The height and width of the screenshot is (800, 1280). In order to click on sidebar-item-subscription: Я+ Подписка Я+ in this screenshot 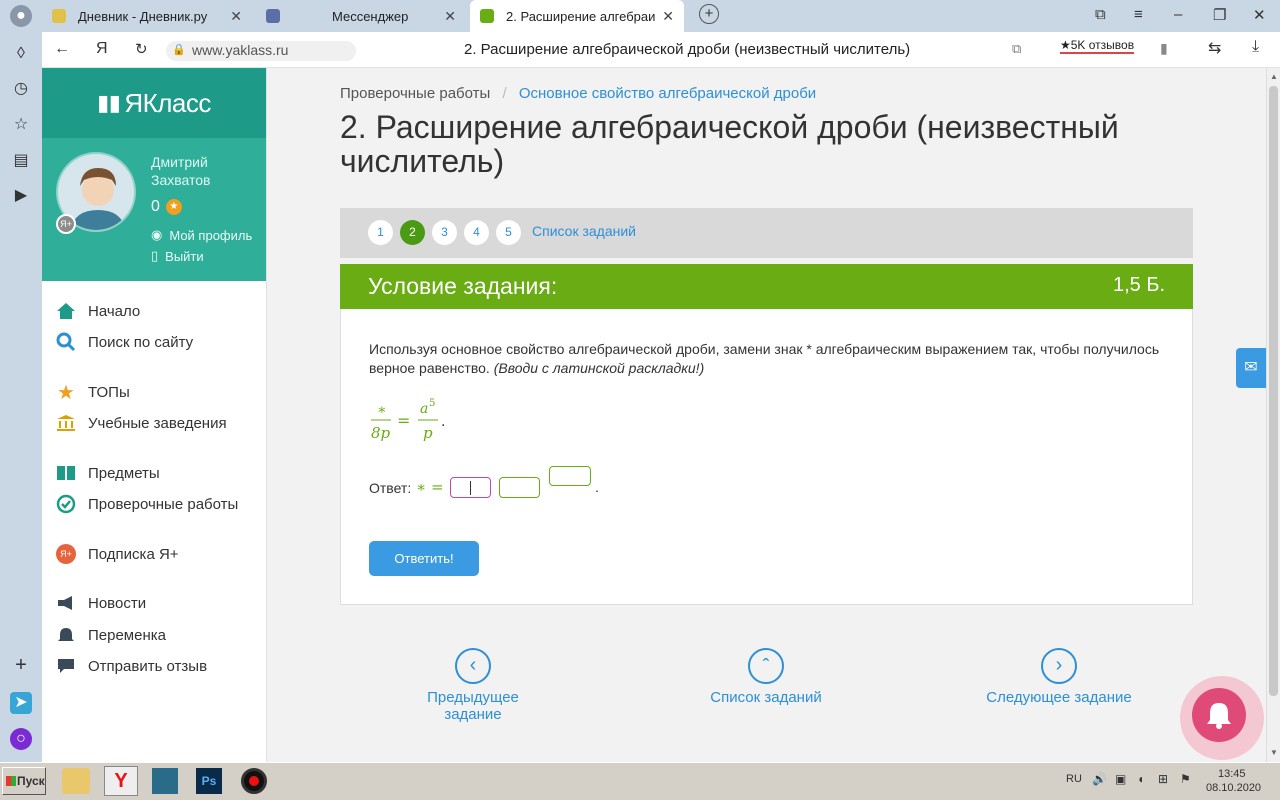, I will do `click(117, 554)`.